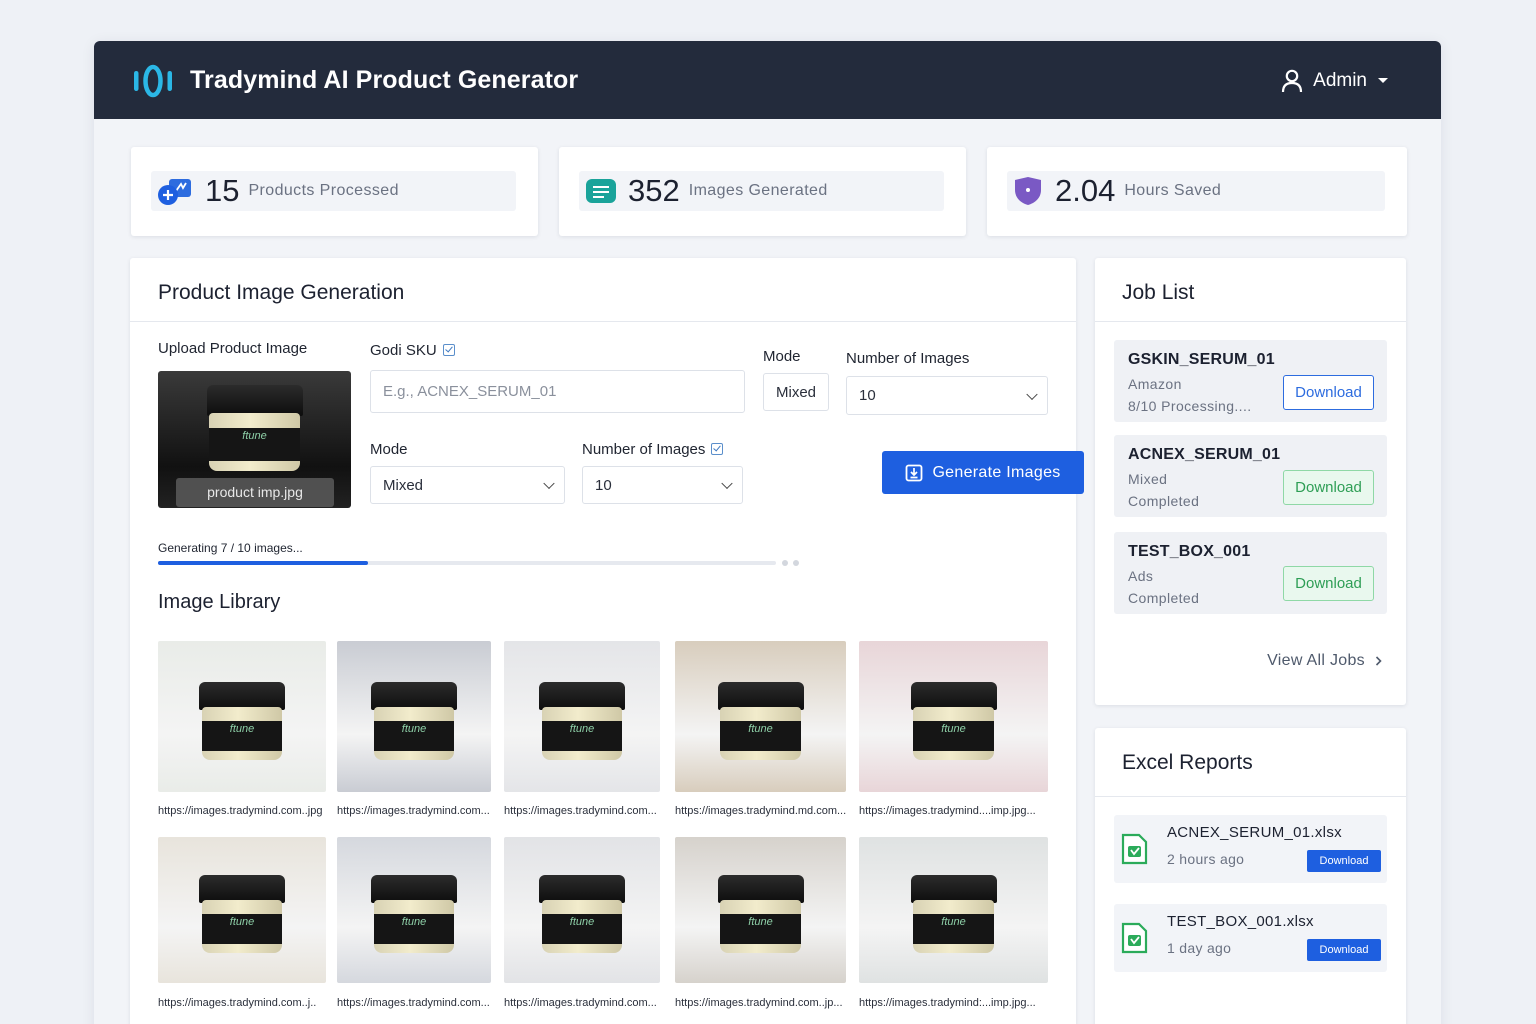  I want to click on generation-title: Product Image Generation, so click(281, 292).